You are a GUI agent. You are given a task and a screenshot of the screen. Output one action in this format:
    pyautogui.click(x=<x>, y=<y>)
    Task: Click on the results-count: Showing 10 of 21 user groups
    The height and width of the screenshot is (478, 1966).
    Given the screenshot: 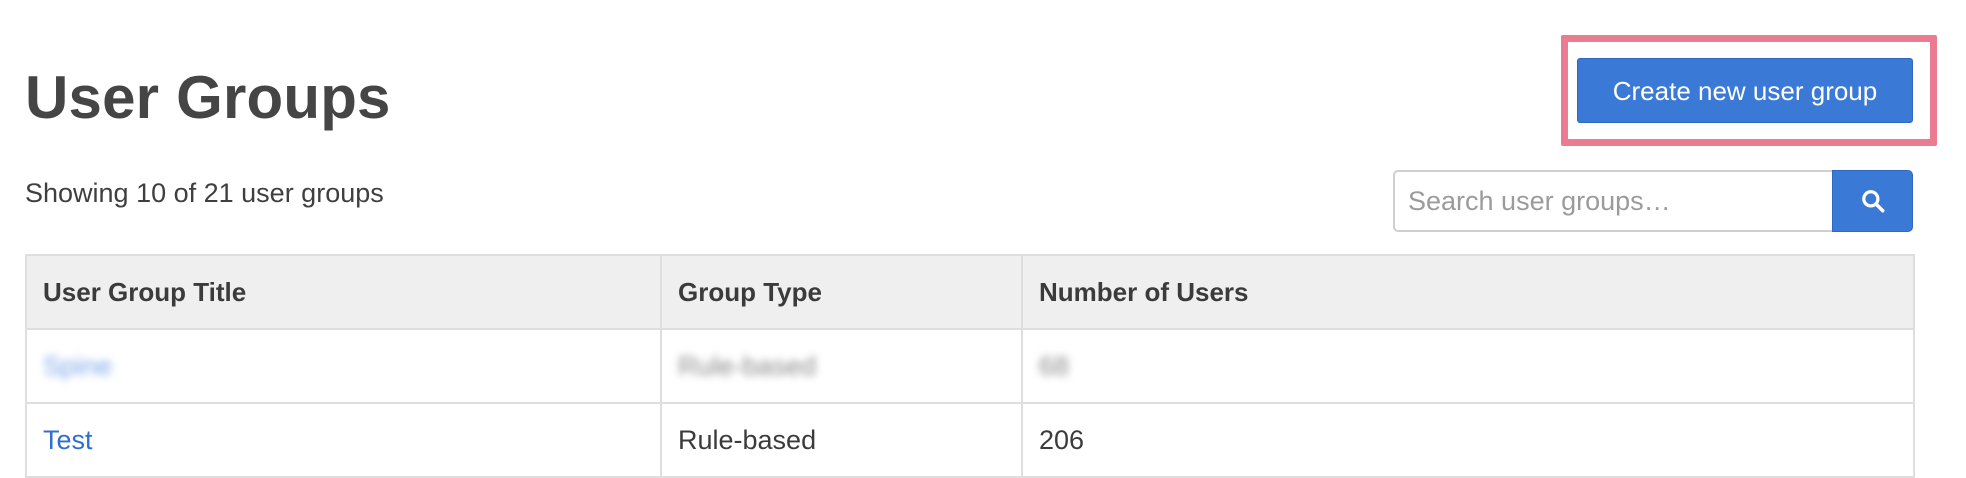 What is the action you would take?
    pyautogui.click(x=204, y=193)
    